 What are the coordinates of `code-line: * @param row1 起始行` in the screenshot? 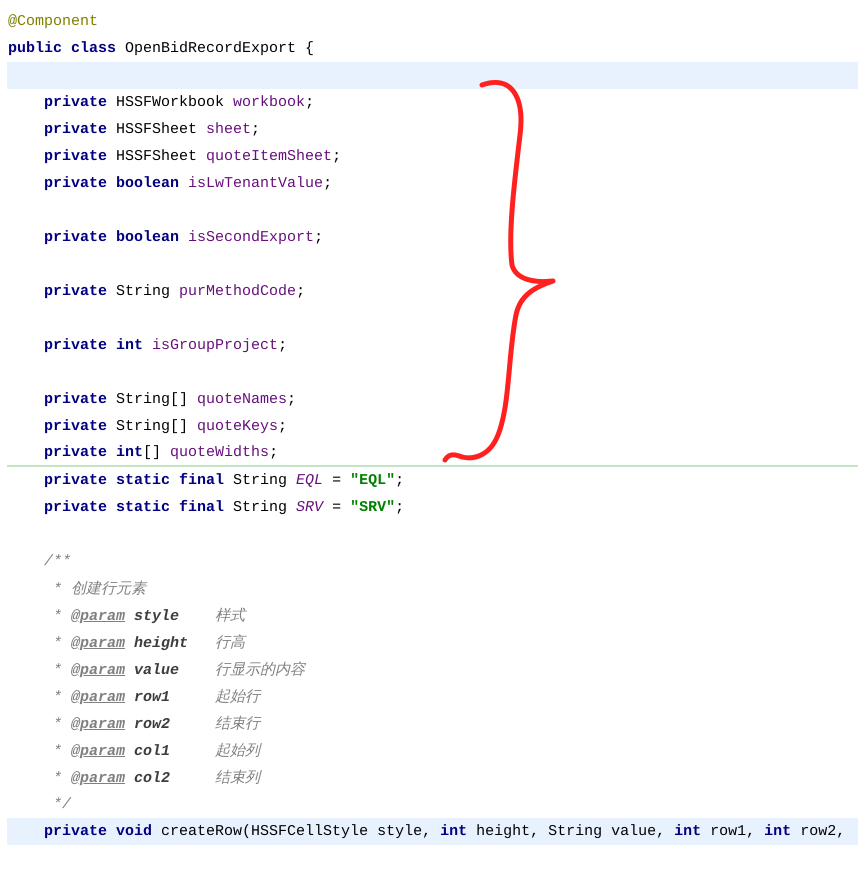 It's located at (156, 697).